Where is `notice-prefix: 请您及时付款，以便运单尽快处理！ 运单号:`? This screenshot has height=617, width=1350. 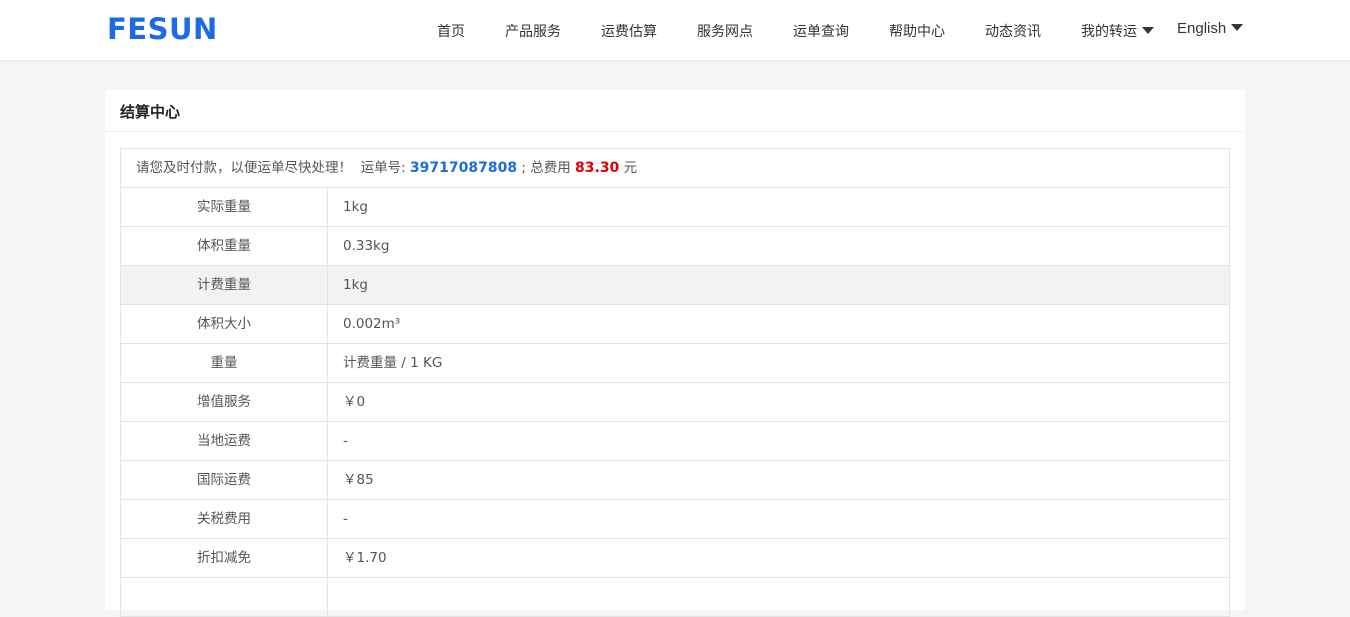 notice-prefix: 请您及时付款，以便运单尽快处理！ 运单号: is located at coordinates (273, 168).